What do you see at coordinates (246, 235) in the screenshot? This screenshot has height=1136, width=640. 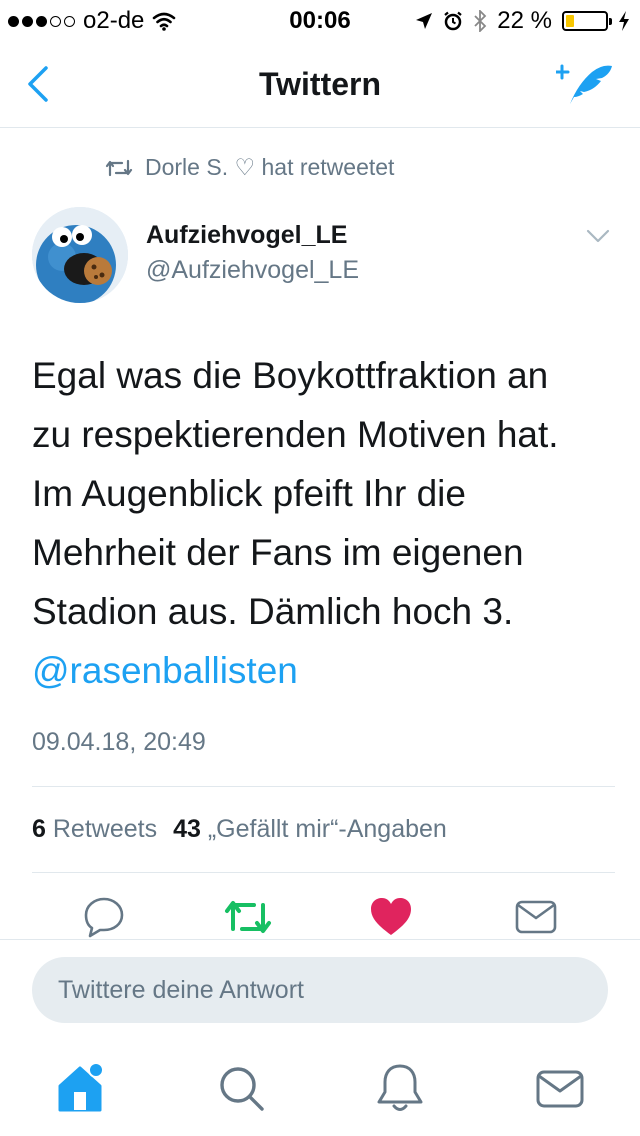 I see `author-name: Aufziehvogel_LE` at bounding box center [246, 235].